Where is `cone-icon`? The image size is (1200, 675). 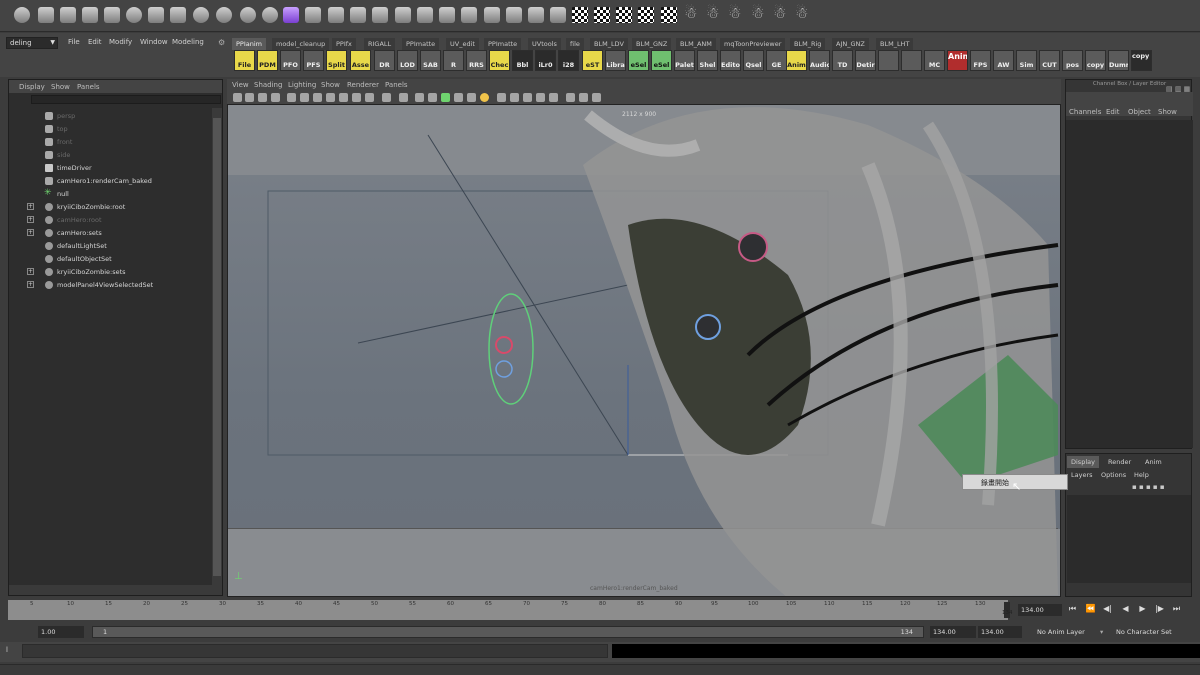
cone-icon is located at coordinates (90, 15).